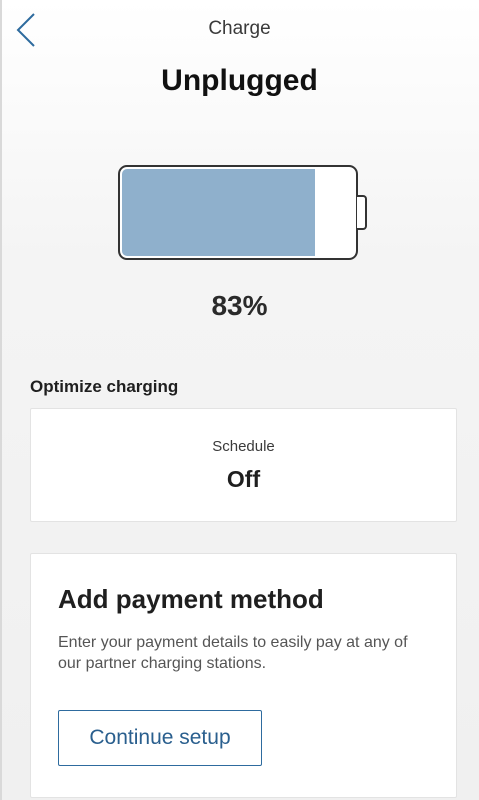 The image size is (479, 800). I want to click on page-title: Charge, so click(239, 28).